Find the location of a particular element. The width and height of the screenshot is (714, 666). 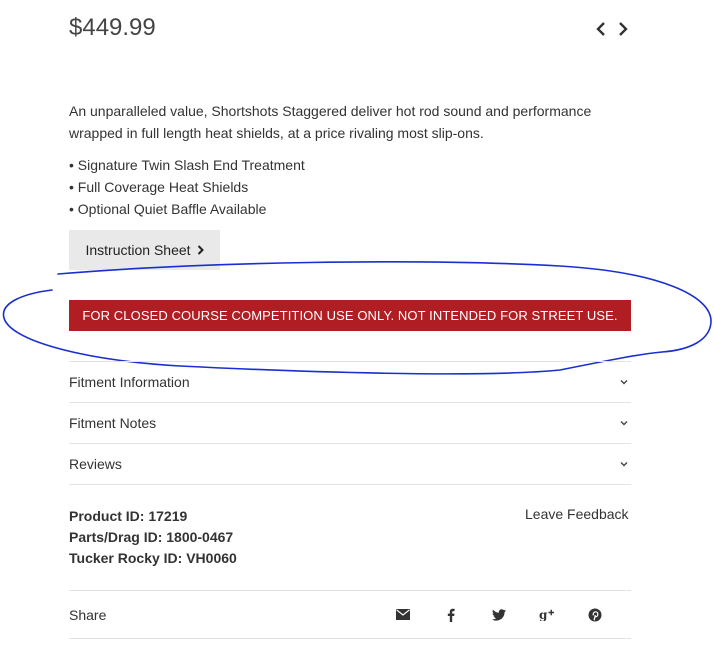

accordion-fitment-notes: Fitment Notes is located at coordinates (350, 422).